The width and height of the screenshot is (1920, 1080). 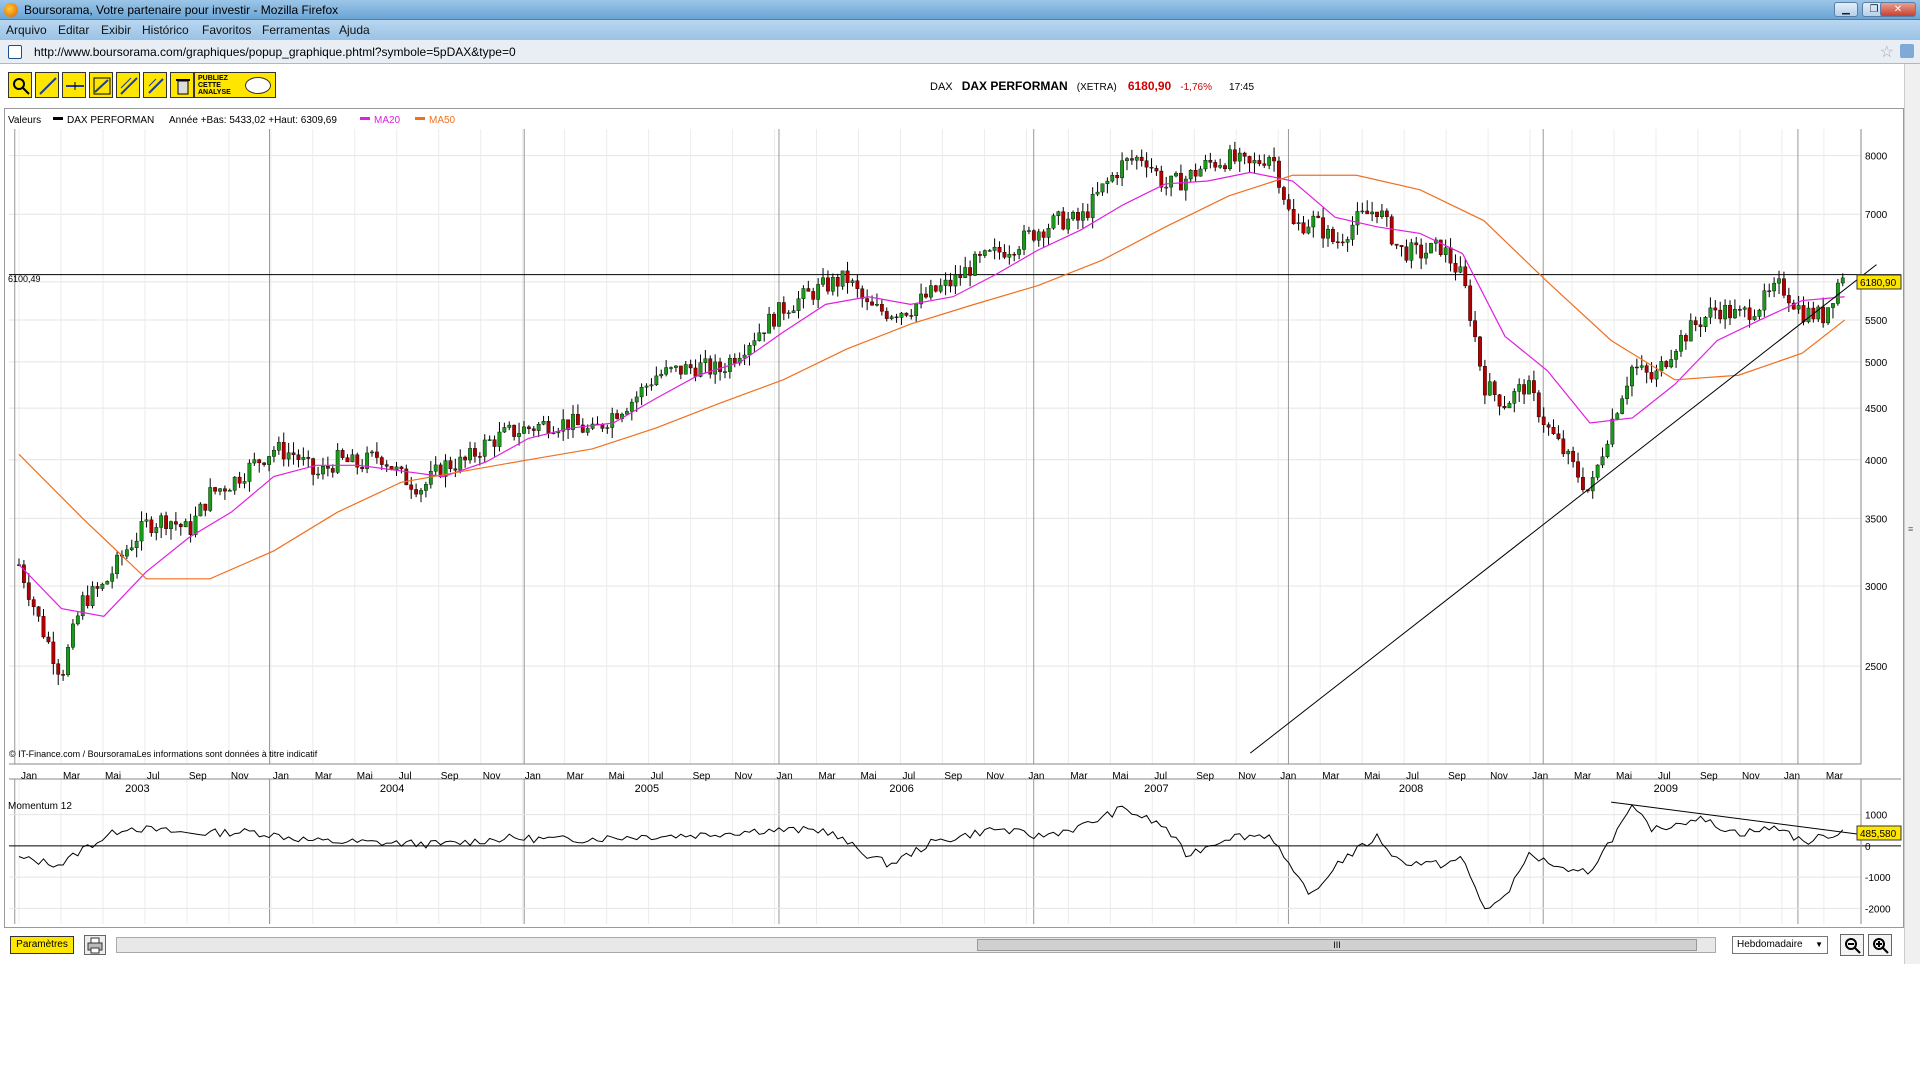 I want to click on scroll-grip-icon: ≡, so click(x=1910, y=529).